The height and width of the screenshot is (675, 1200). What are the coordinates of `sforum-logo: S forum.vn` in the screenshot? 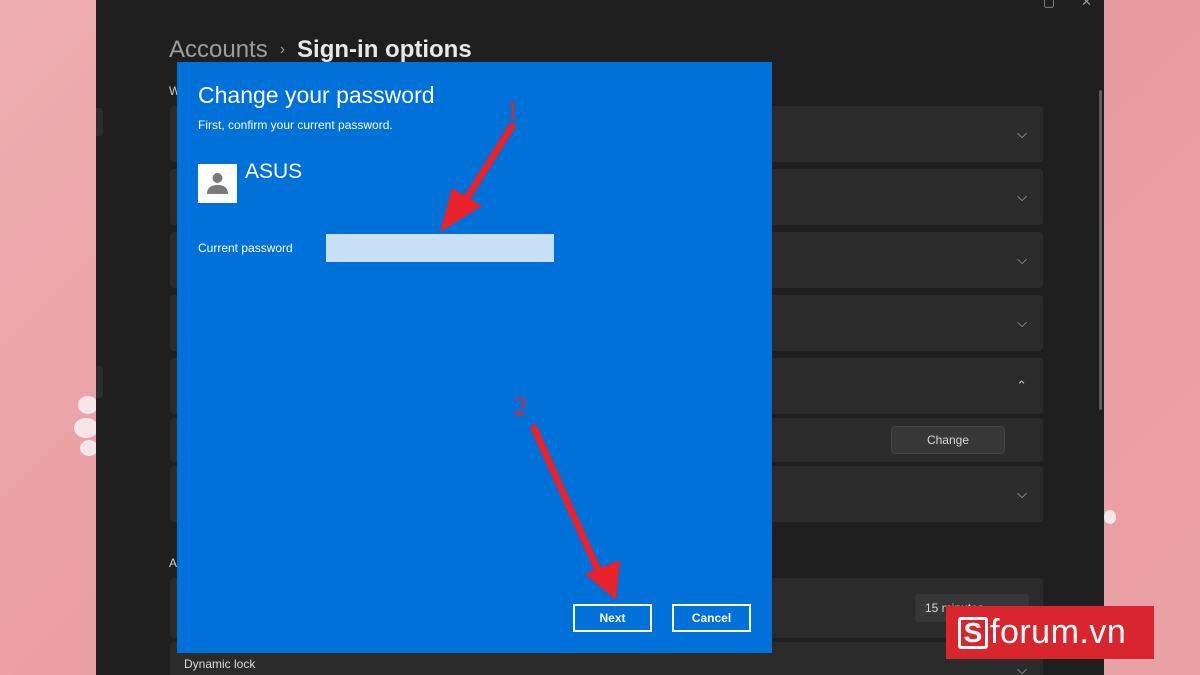 It's located at (1050, 632).